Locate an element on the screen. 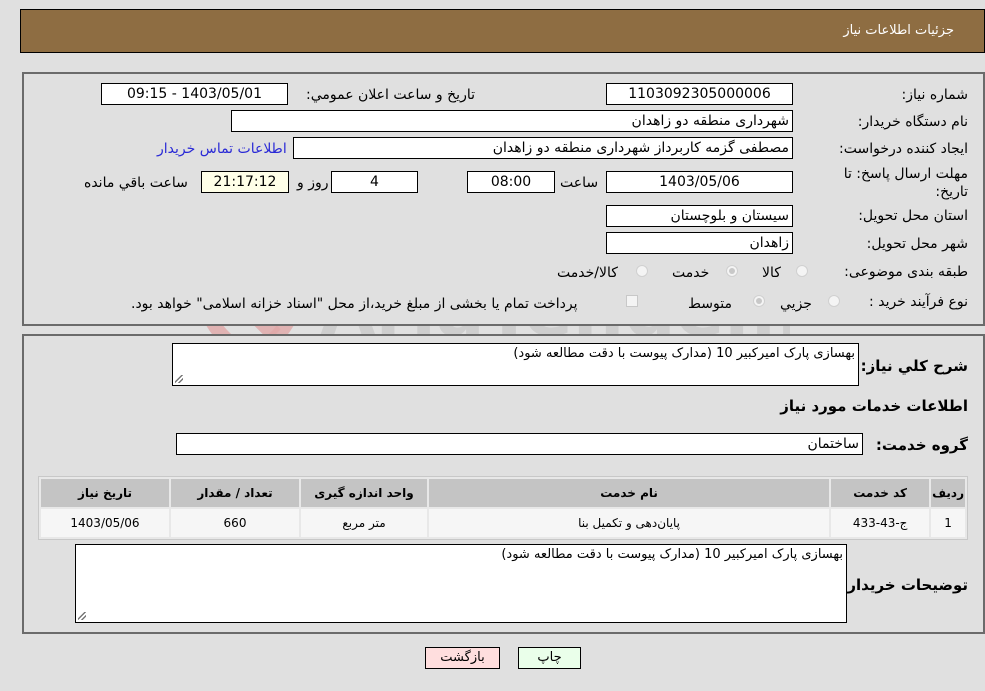 The image size is (985, 691). cell-service-code: ج-43-433 is located at coordinates (880, 523).